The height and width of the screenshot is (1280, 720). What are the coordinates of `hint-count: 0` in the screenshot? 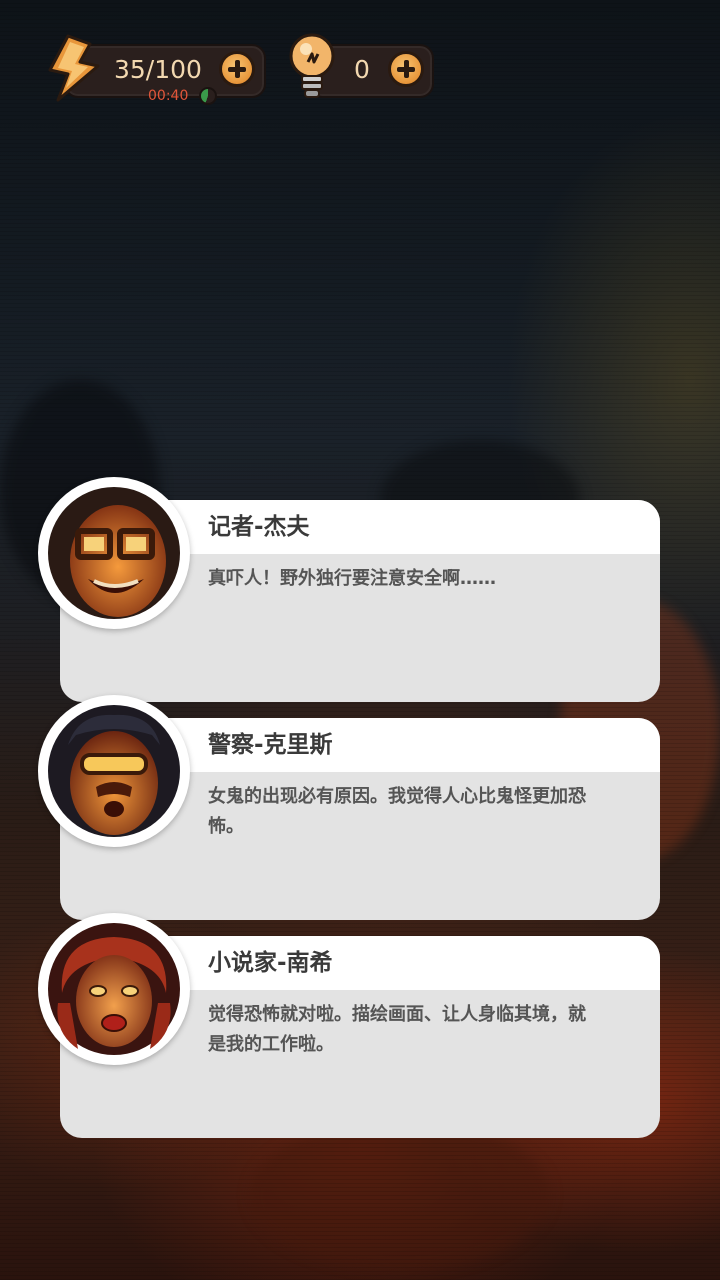 It's located at (362, 69).